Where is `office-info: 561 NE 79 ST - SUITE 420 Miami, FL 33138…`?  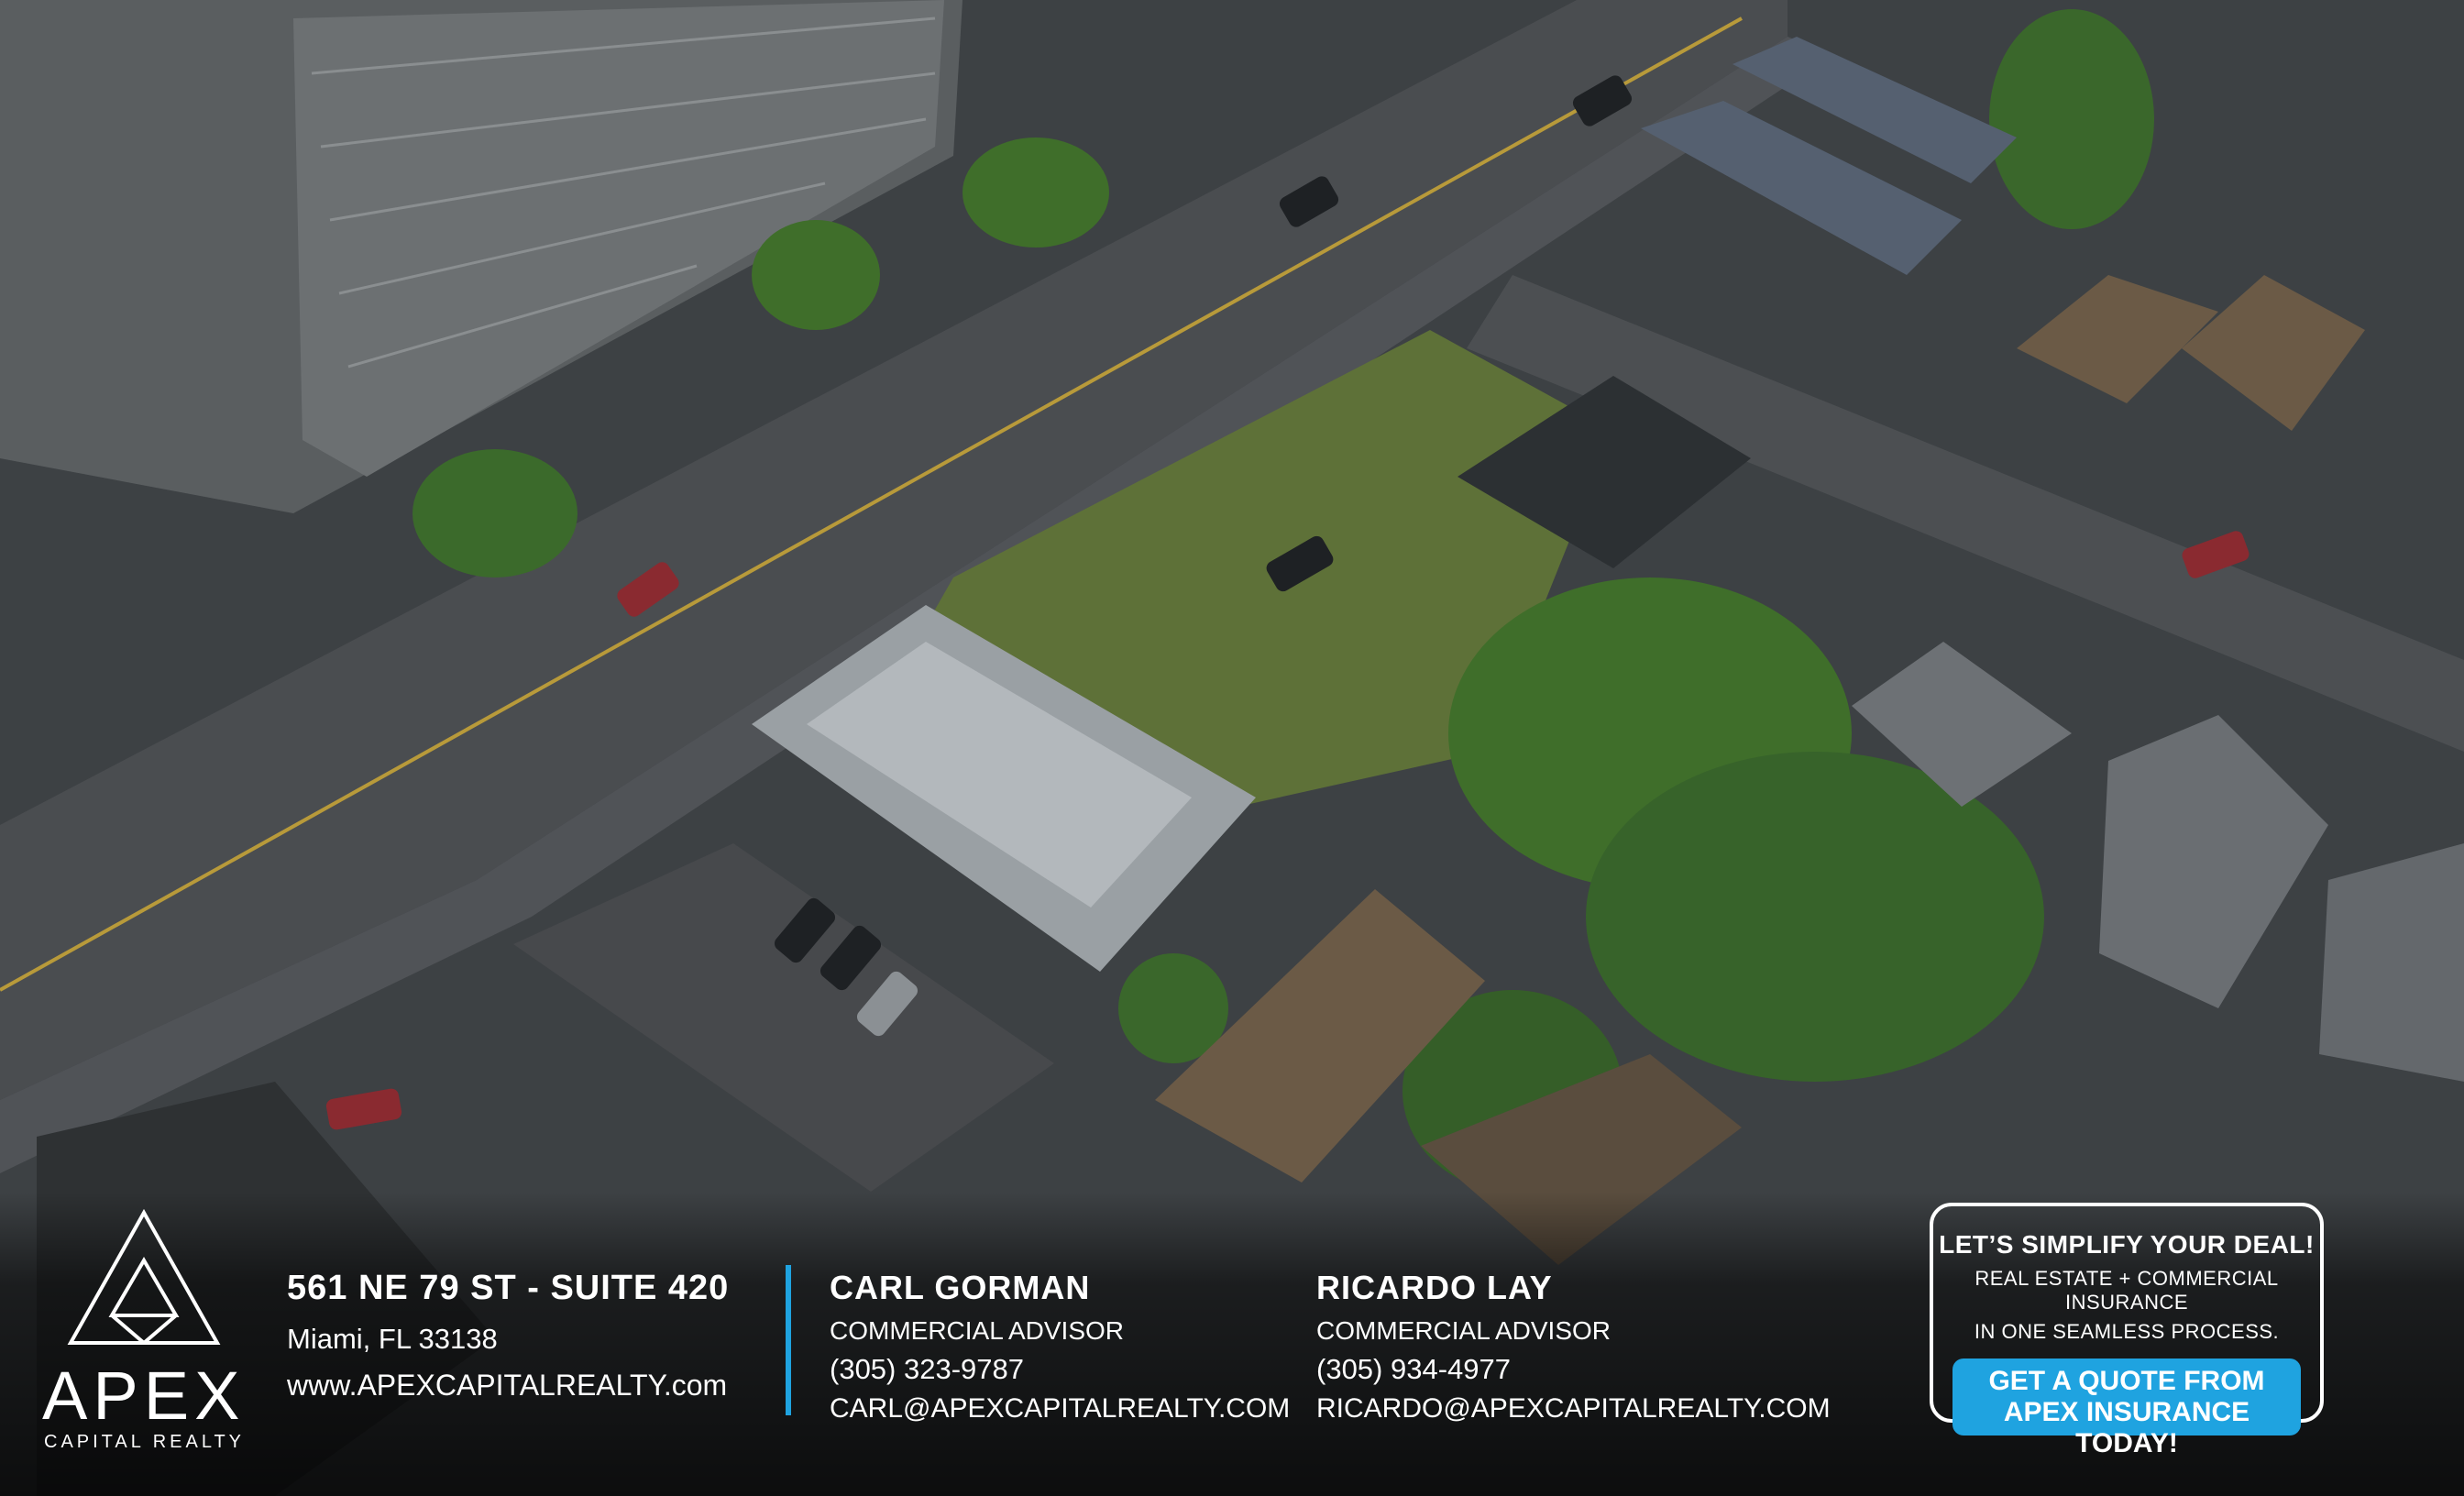 office-info: 561 NE 79 ST - SUITE 420 Miami, FL 33138… is located at coordinates (508, 1335).